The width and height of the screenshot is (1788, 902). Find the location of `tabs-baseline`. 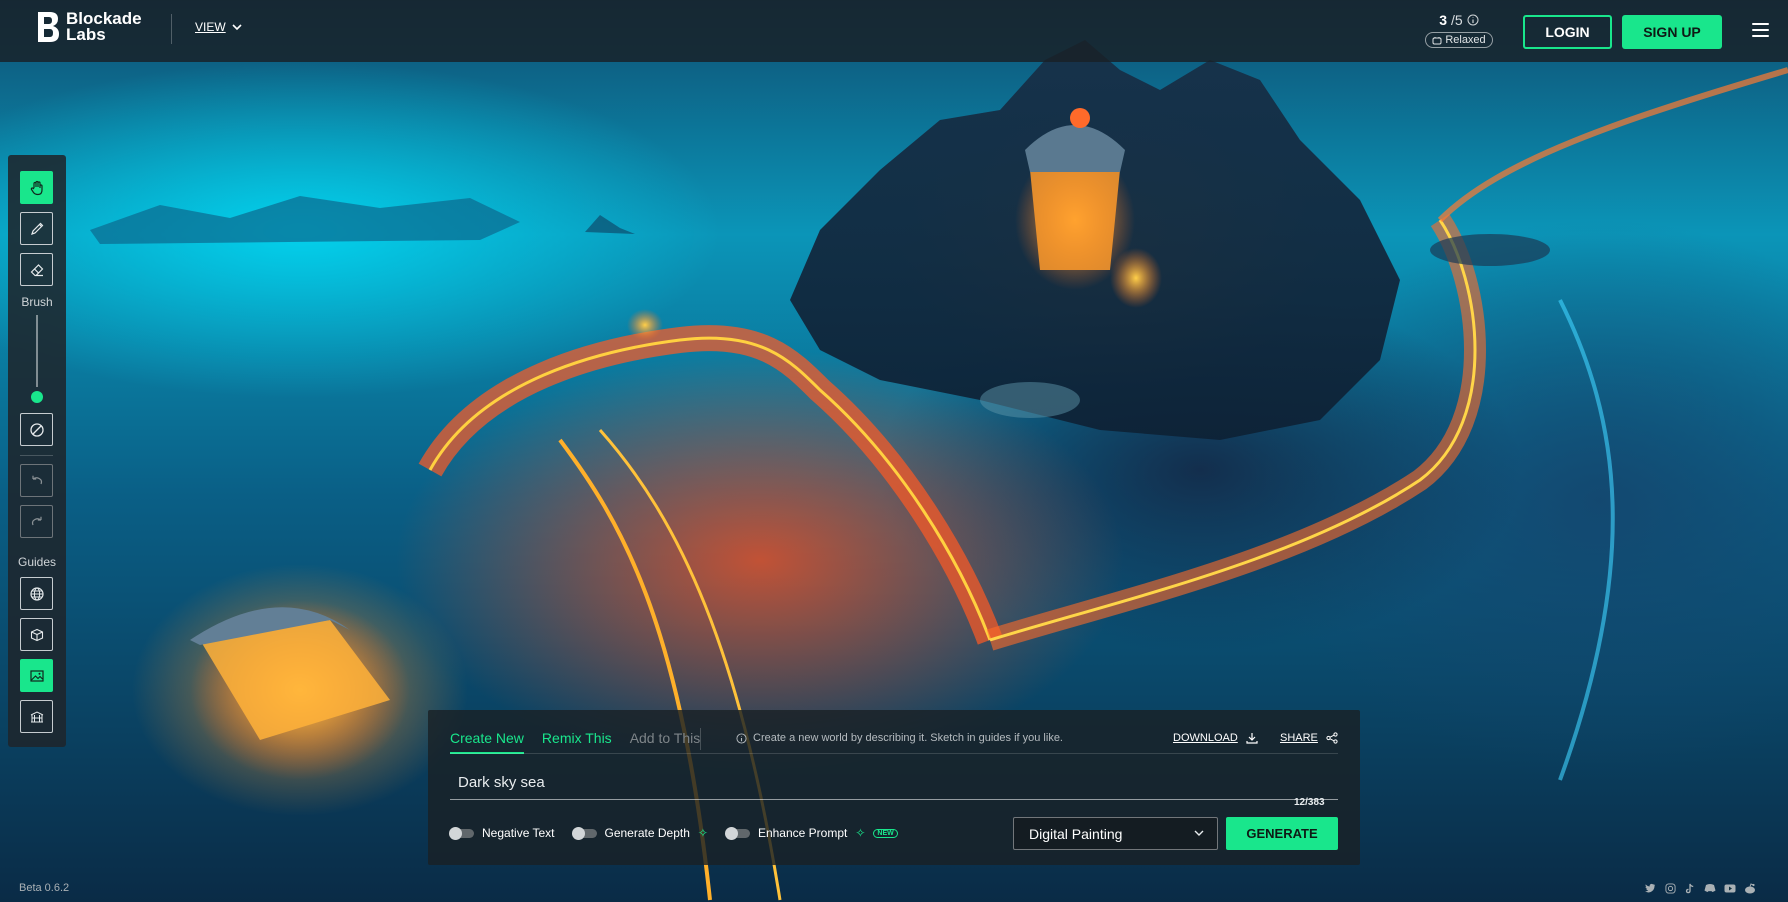

tabs-baseline is located at coordinates (894, 753).